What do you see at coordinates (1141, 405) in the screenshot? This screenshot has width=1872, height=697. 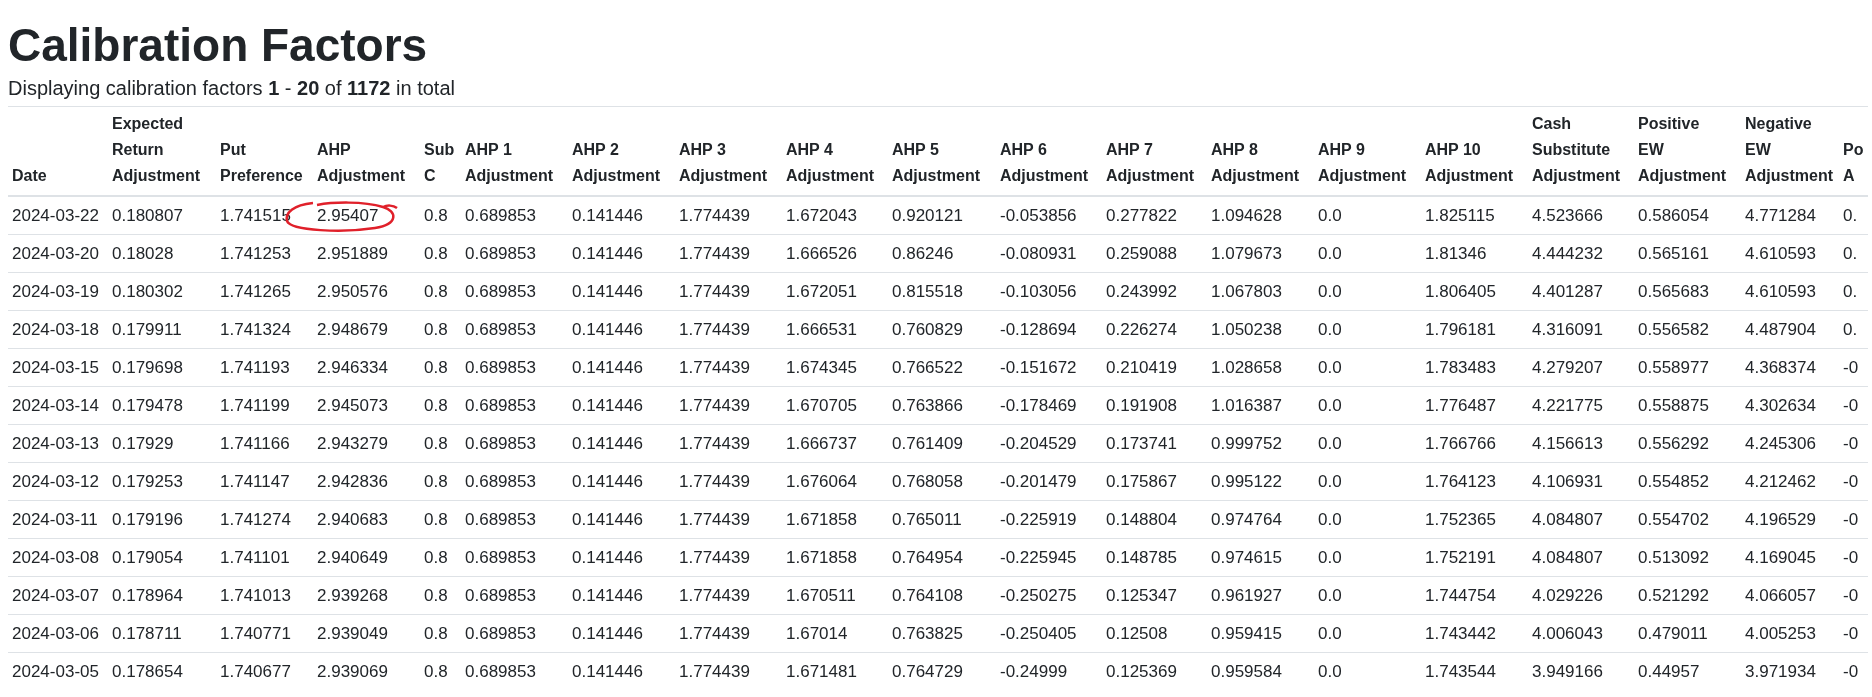 I see `table-cell: 0.191908` at bounding box center [1141, 405].